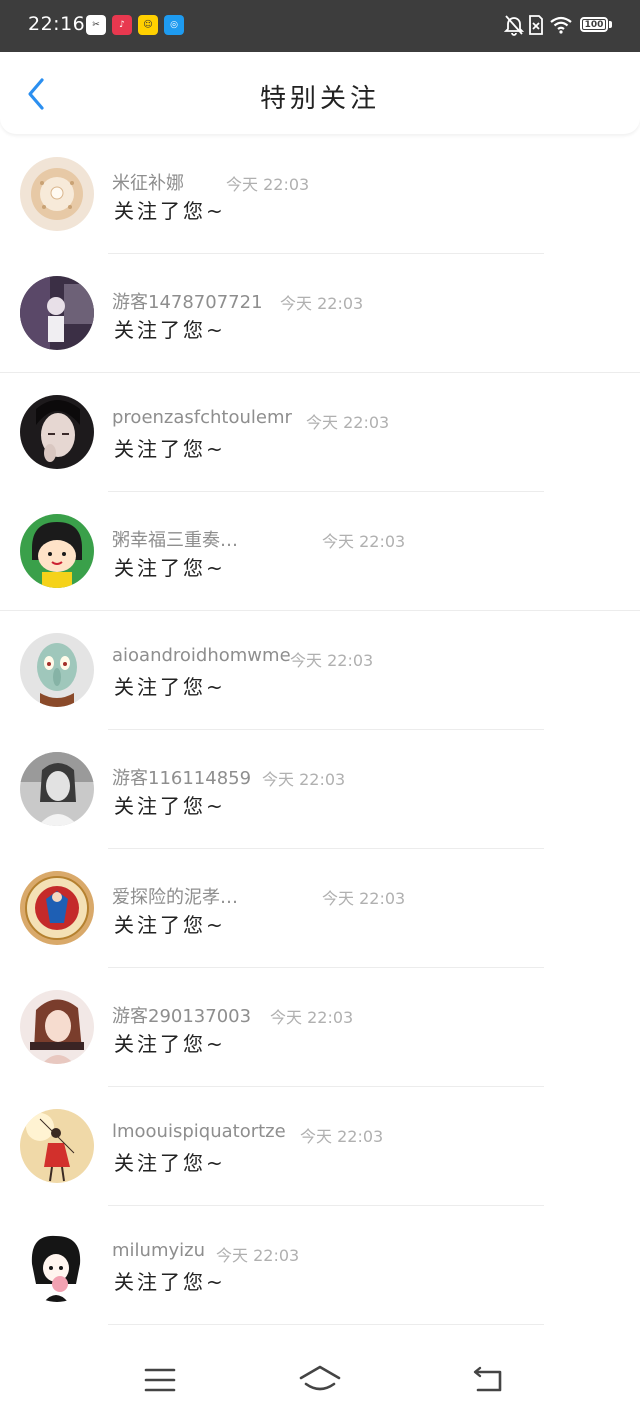  I want to click on list-item: proenzasfchtoulemr 今天 22:03 关注了您~, so click(320, 432).